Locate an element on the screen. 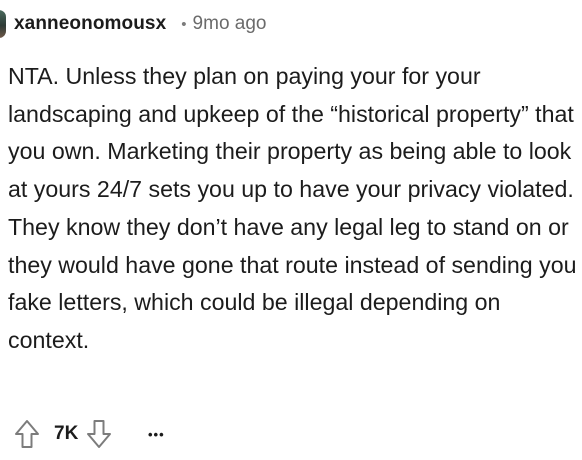 This screenshot has height=460, width=582. username-link: xanneonomousx is located at coordinates (90, 24).